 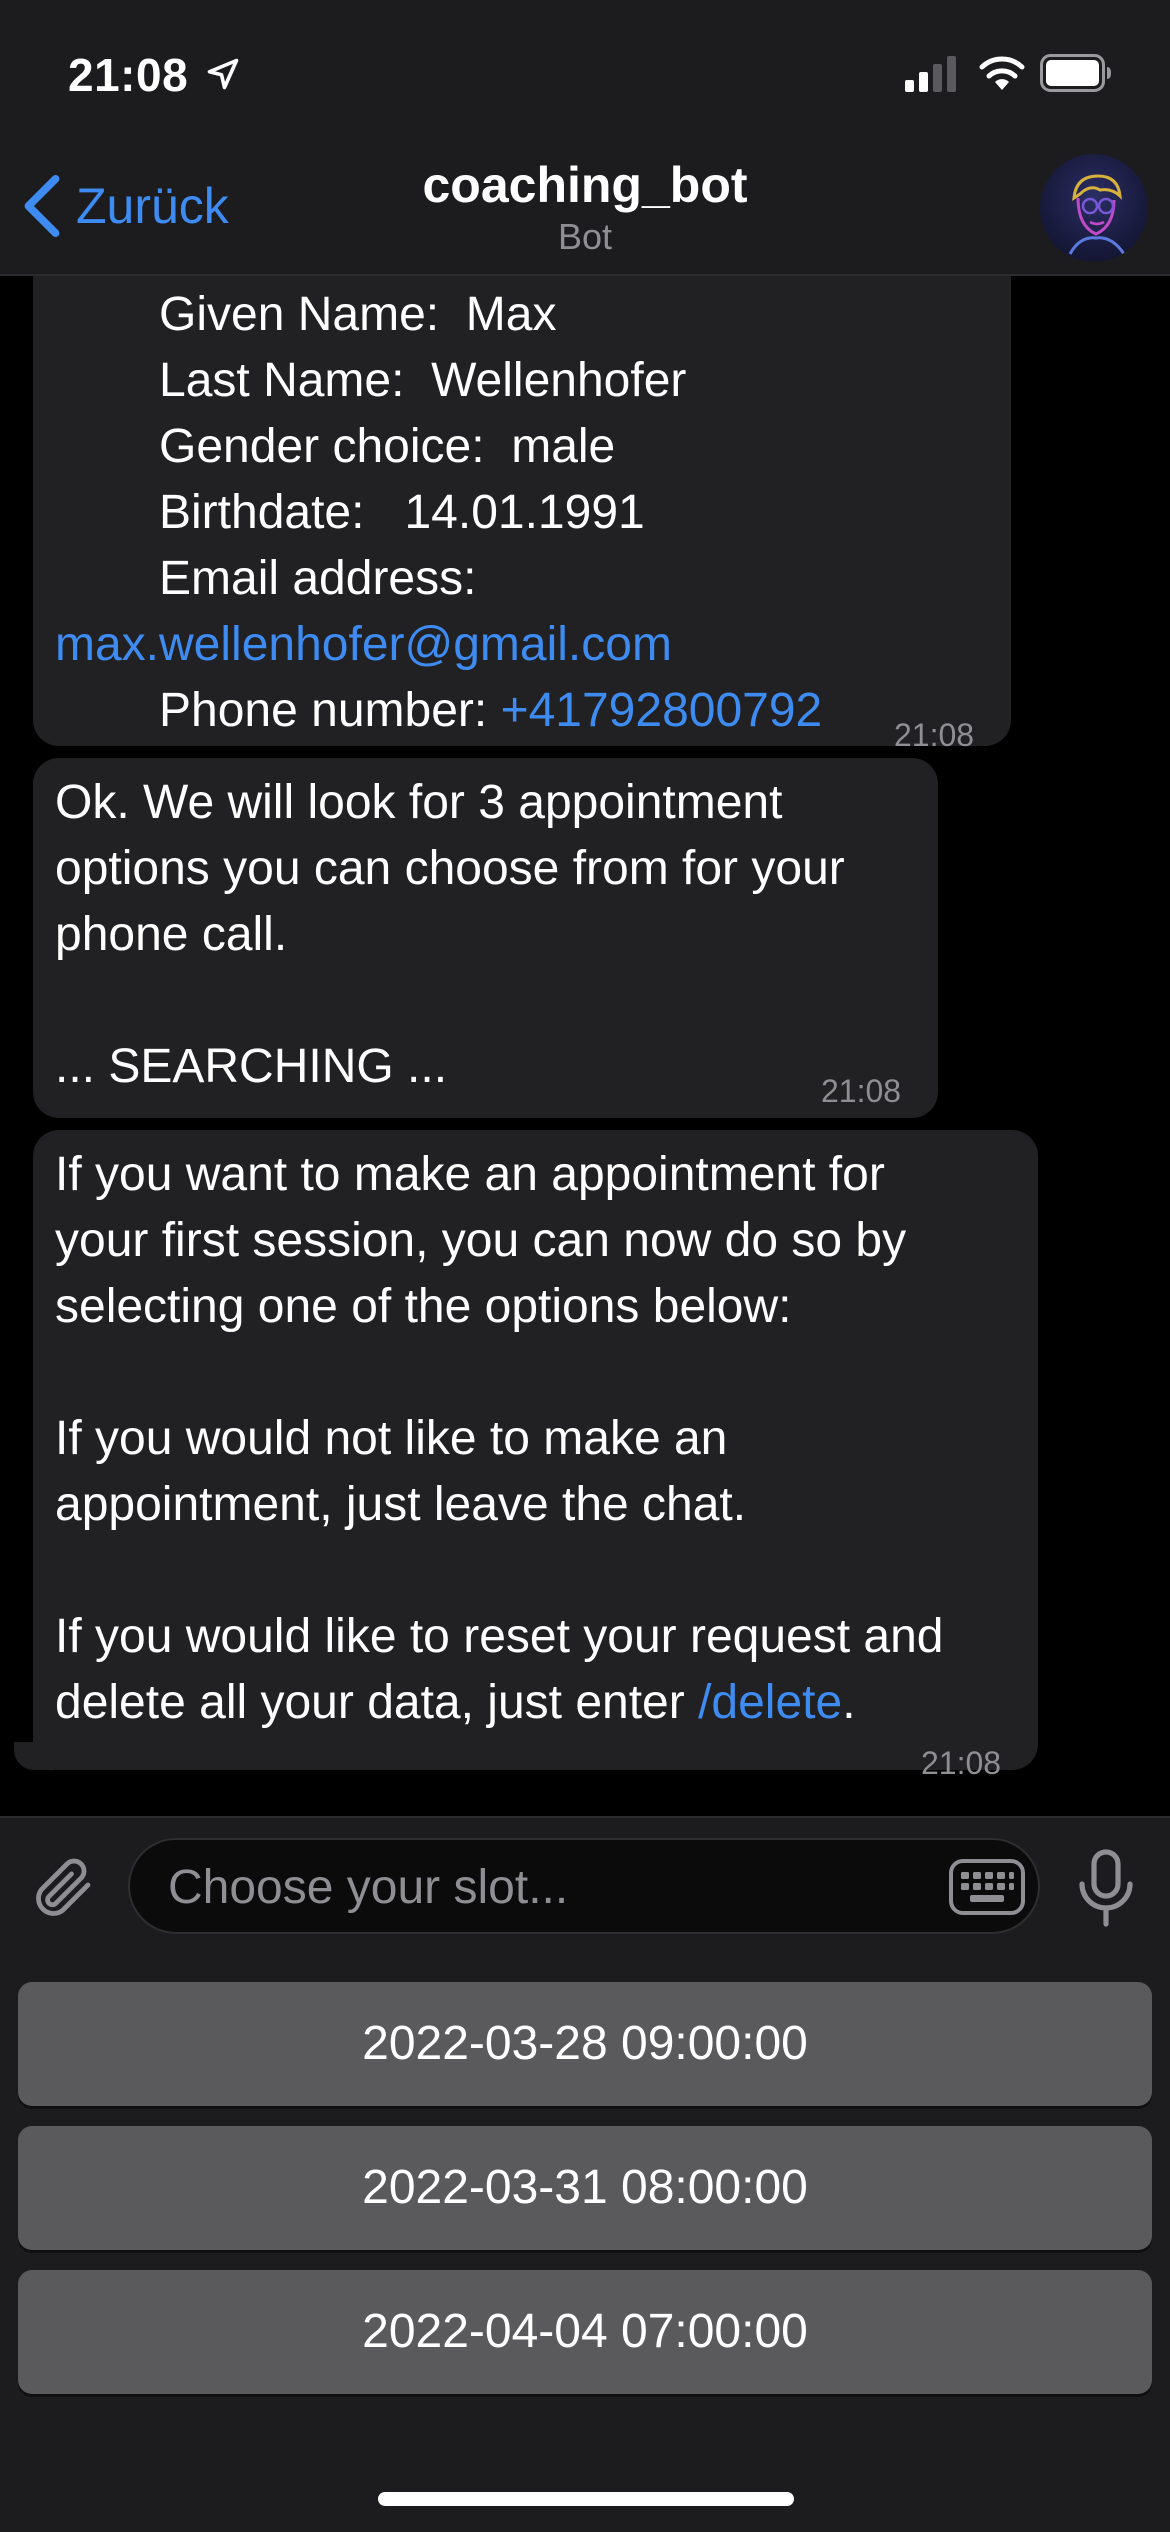 I want to click on message-field, so click(x=584, y=1886).